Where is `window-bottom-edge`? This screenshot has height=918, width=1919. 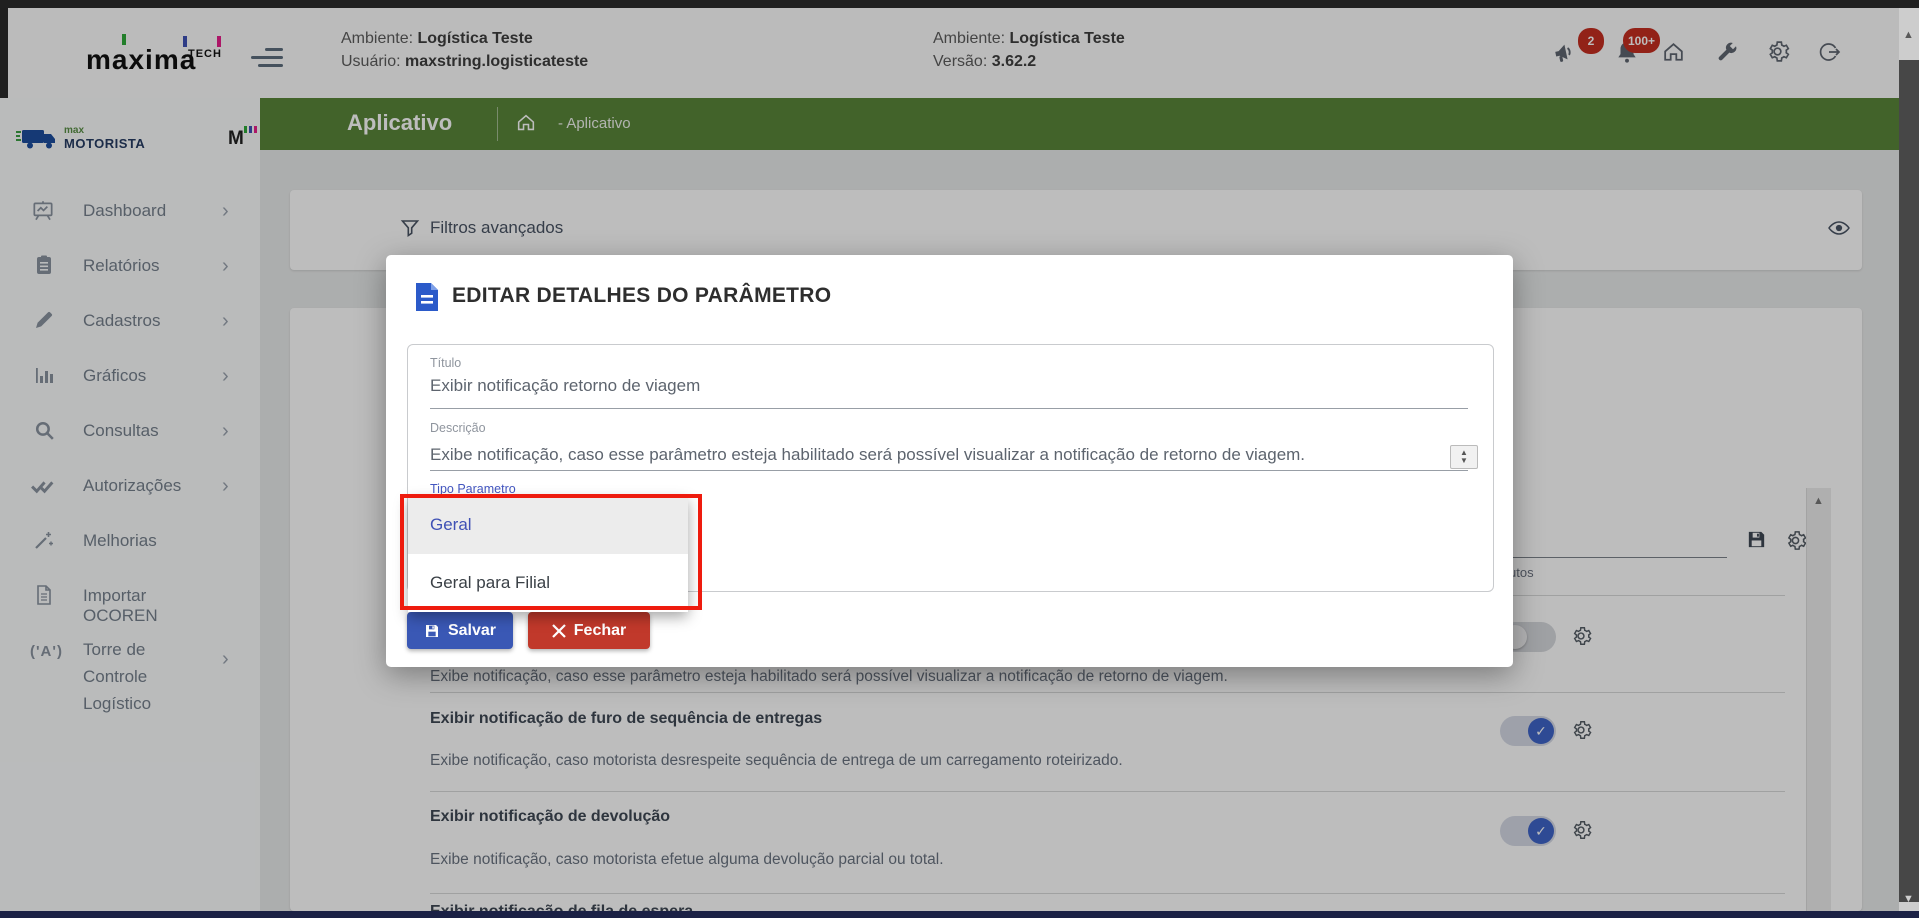
window-bottom-edge is located at coordinates (959, 914).